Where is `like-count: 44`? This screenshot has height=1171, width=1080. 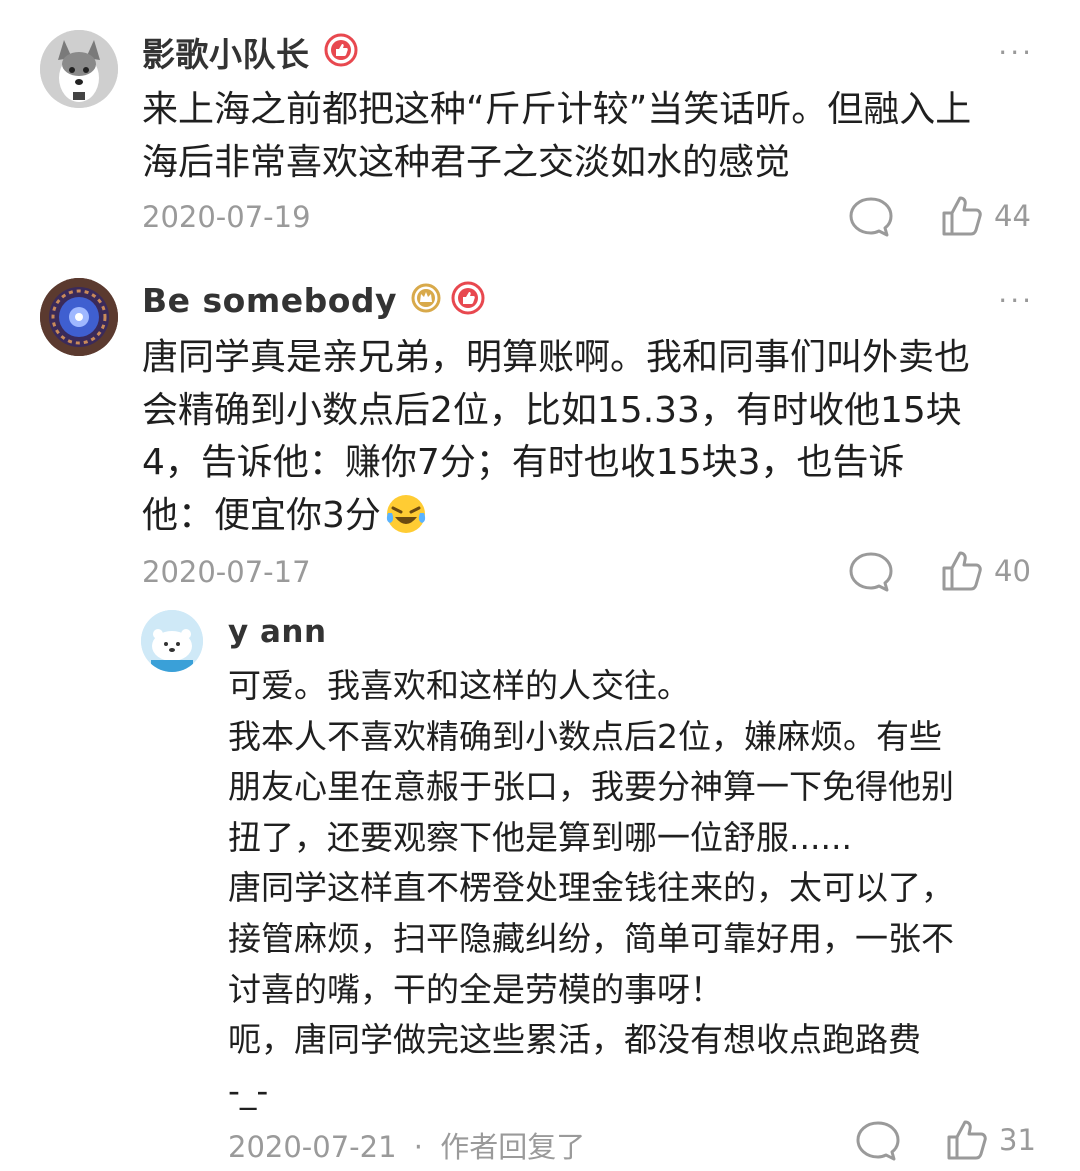 like-count: 44 is located at coordinates (1012, 216).